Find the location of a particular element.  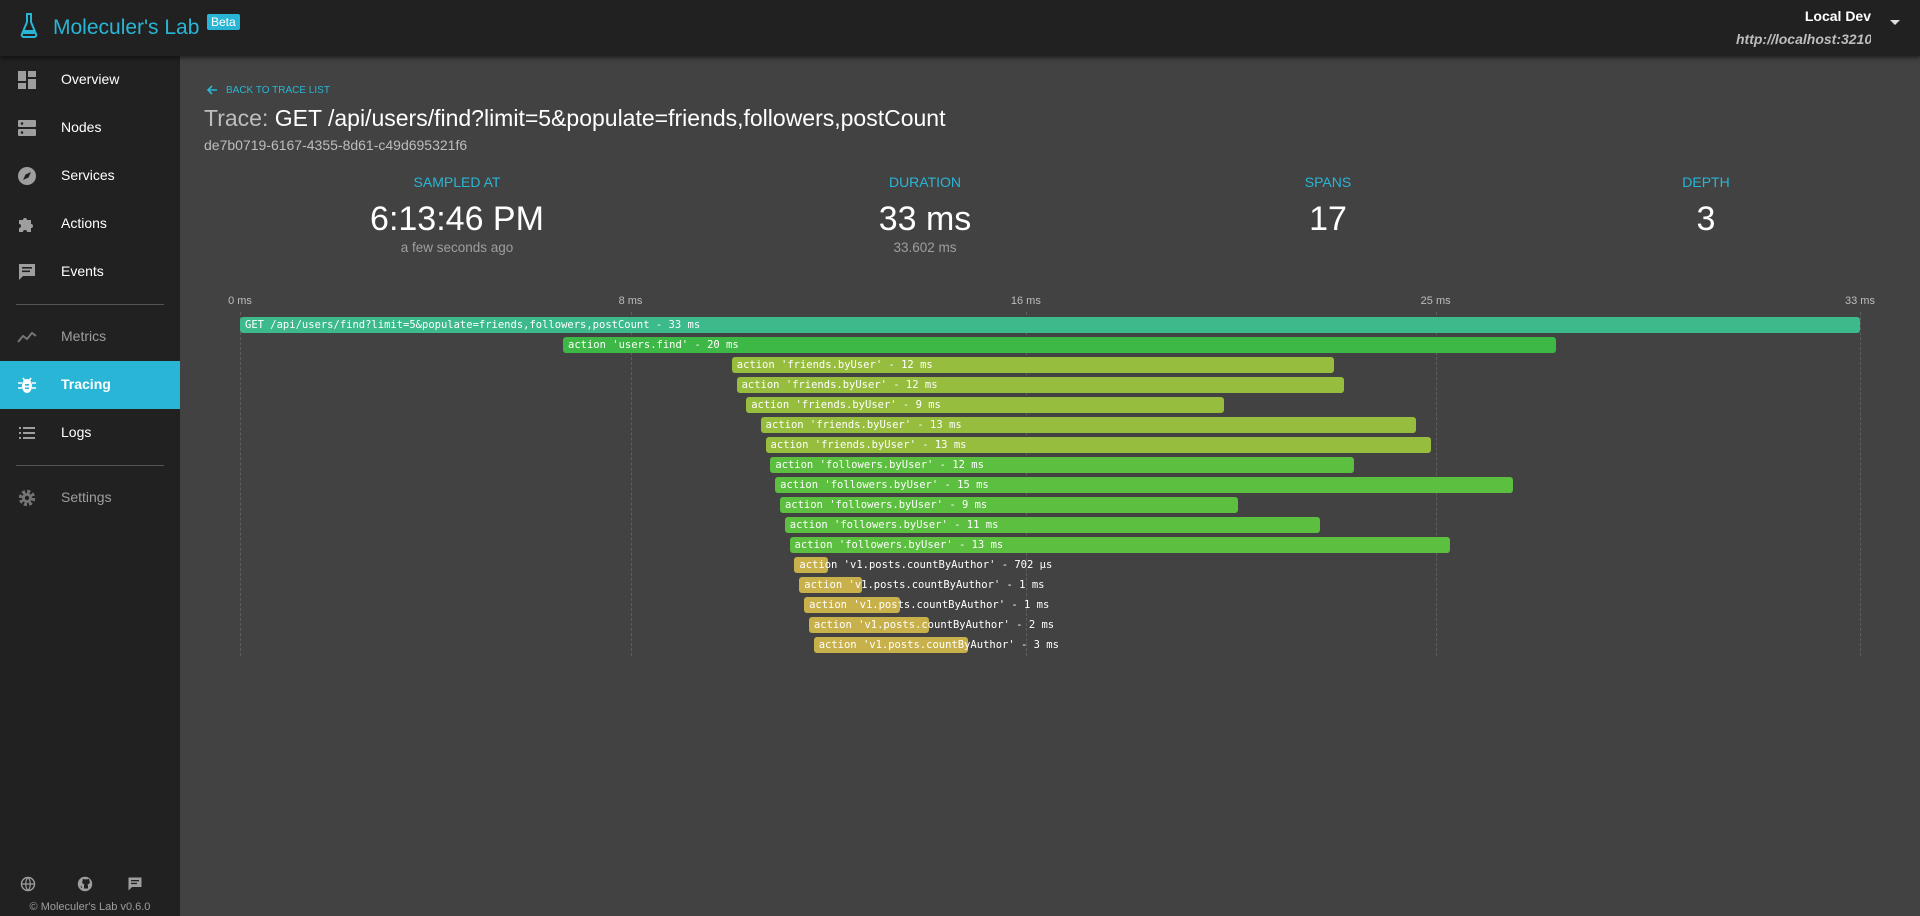

flask-icon is located at coordinates (29, 25).